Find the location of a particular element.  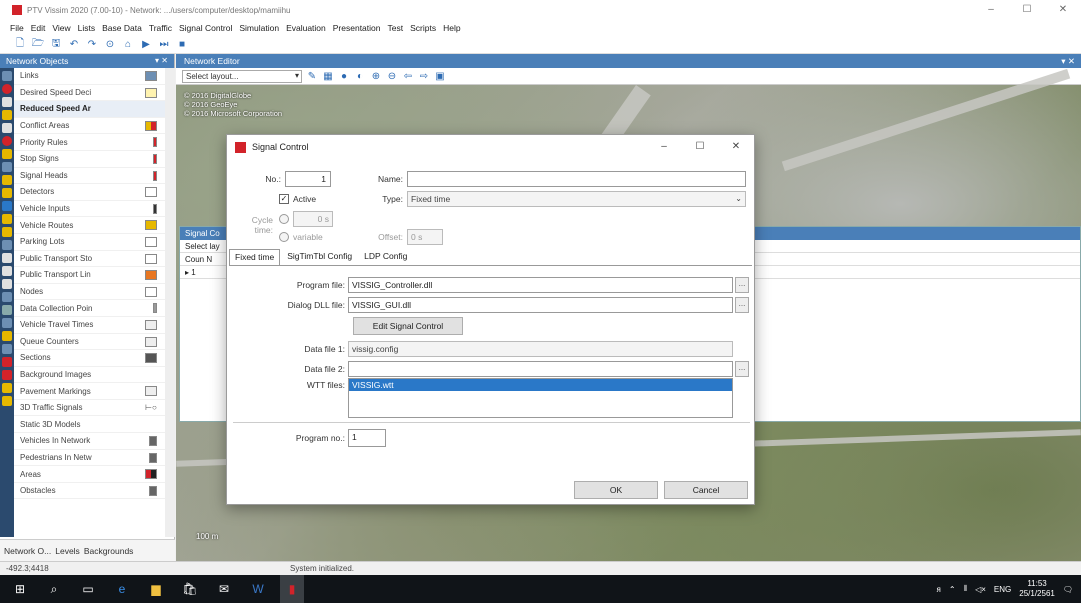

undo-icon: ↶ is located at coordinates (74, 45).